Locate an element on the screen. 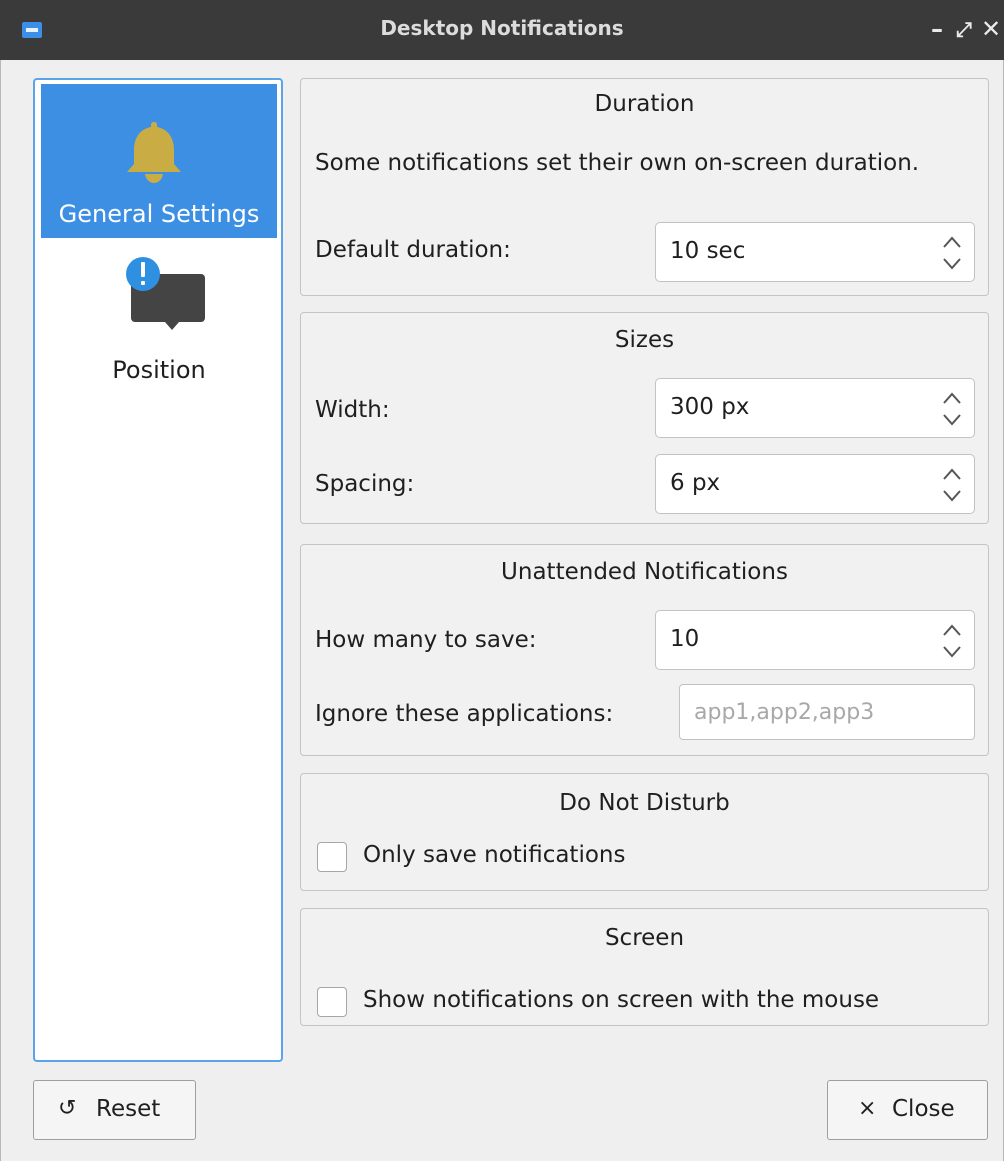  ignore-applications-input is located at coordinates (827, 712).